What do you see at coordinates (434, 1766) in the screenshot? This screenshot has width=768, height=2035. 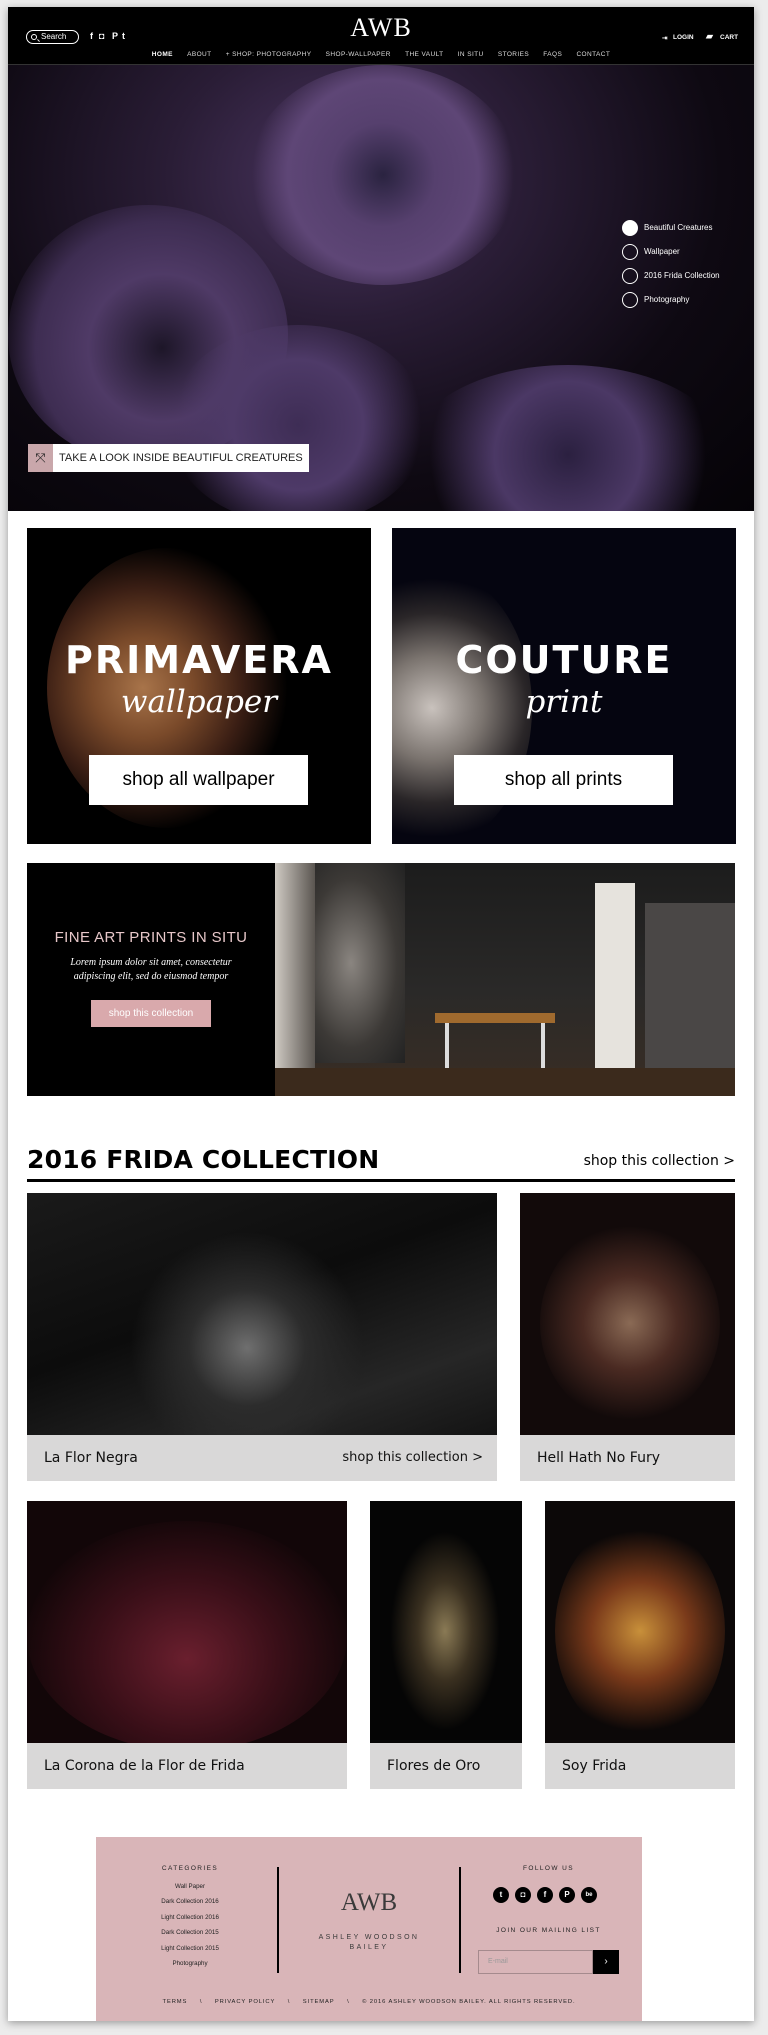 I see `card-title: Flores de Oro` at bounding box center [434, 1766].